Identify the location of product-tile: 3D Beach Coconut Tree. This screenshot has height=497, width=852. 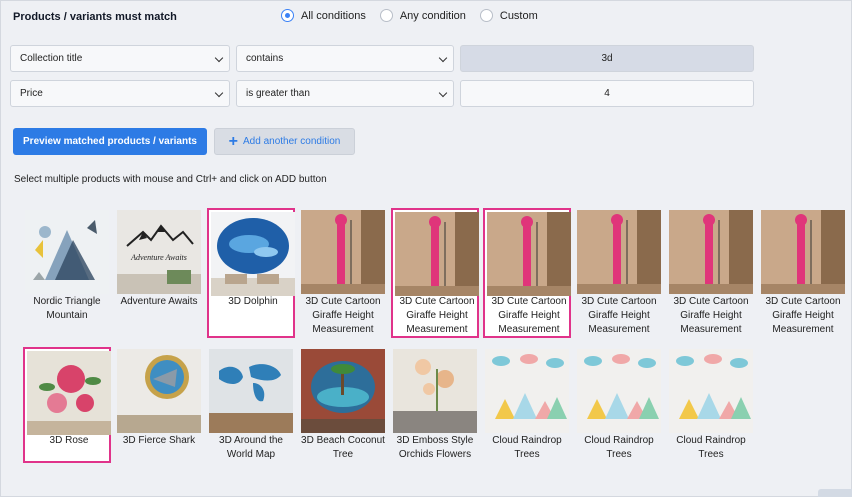
(343, 405).